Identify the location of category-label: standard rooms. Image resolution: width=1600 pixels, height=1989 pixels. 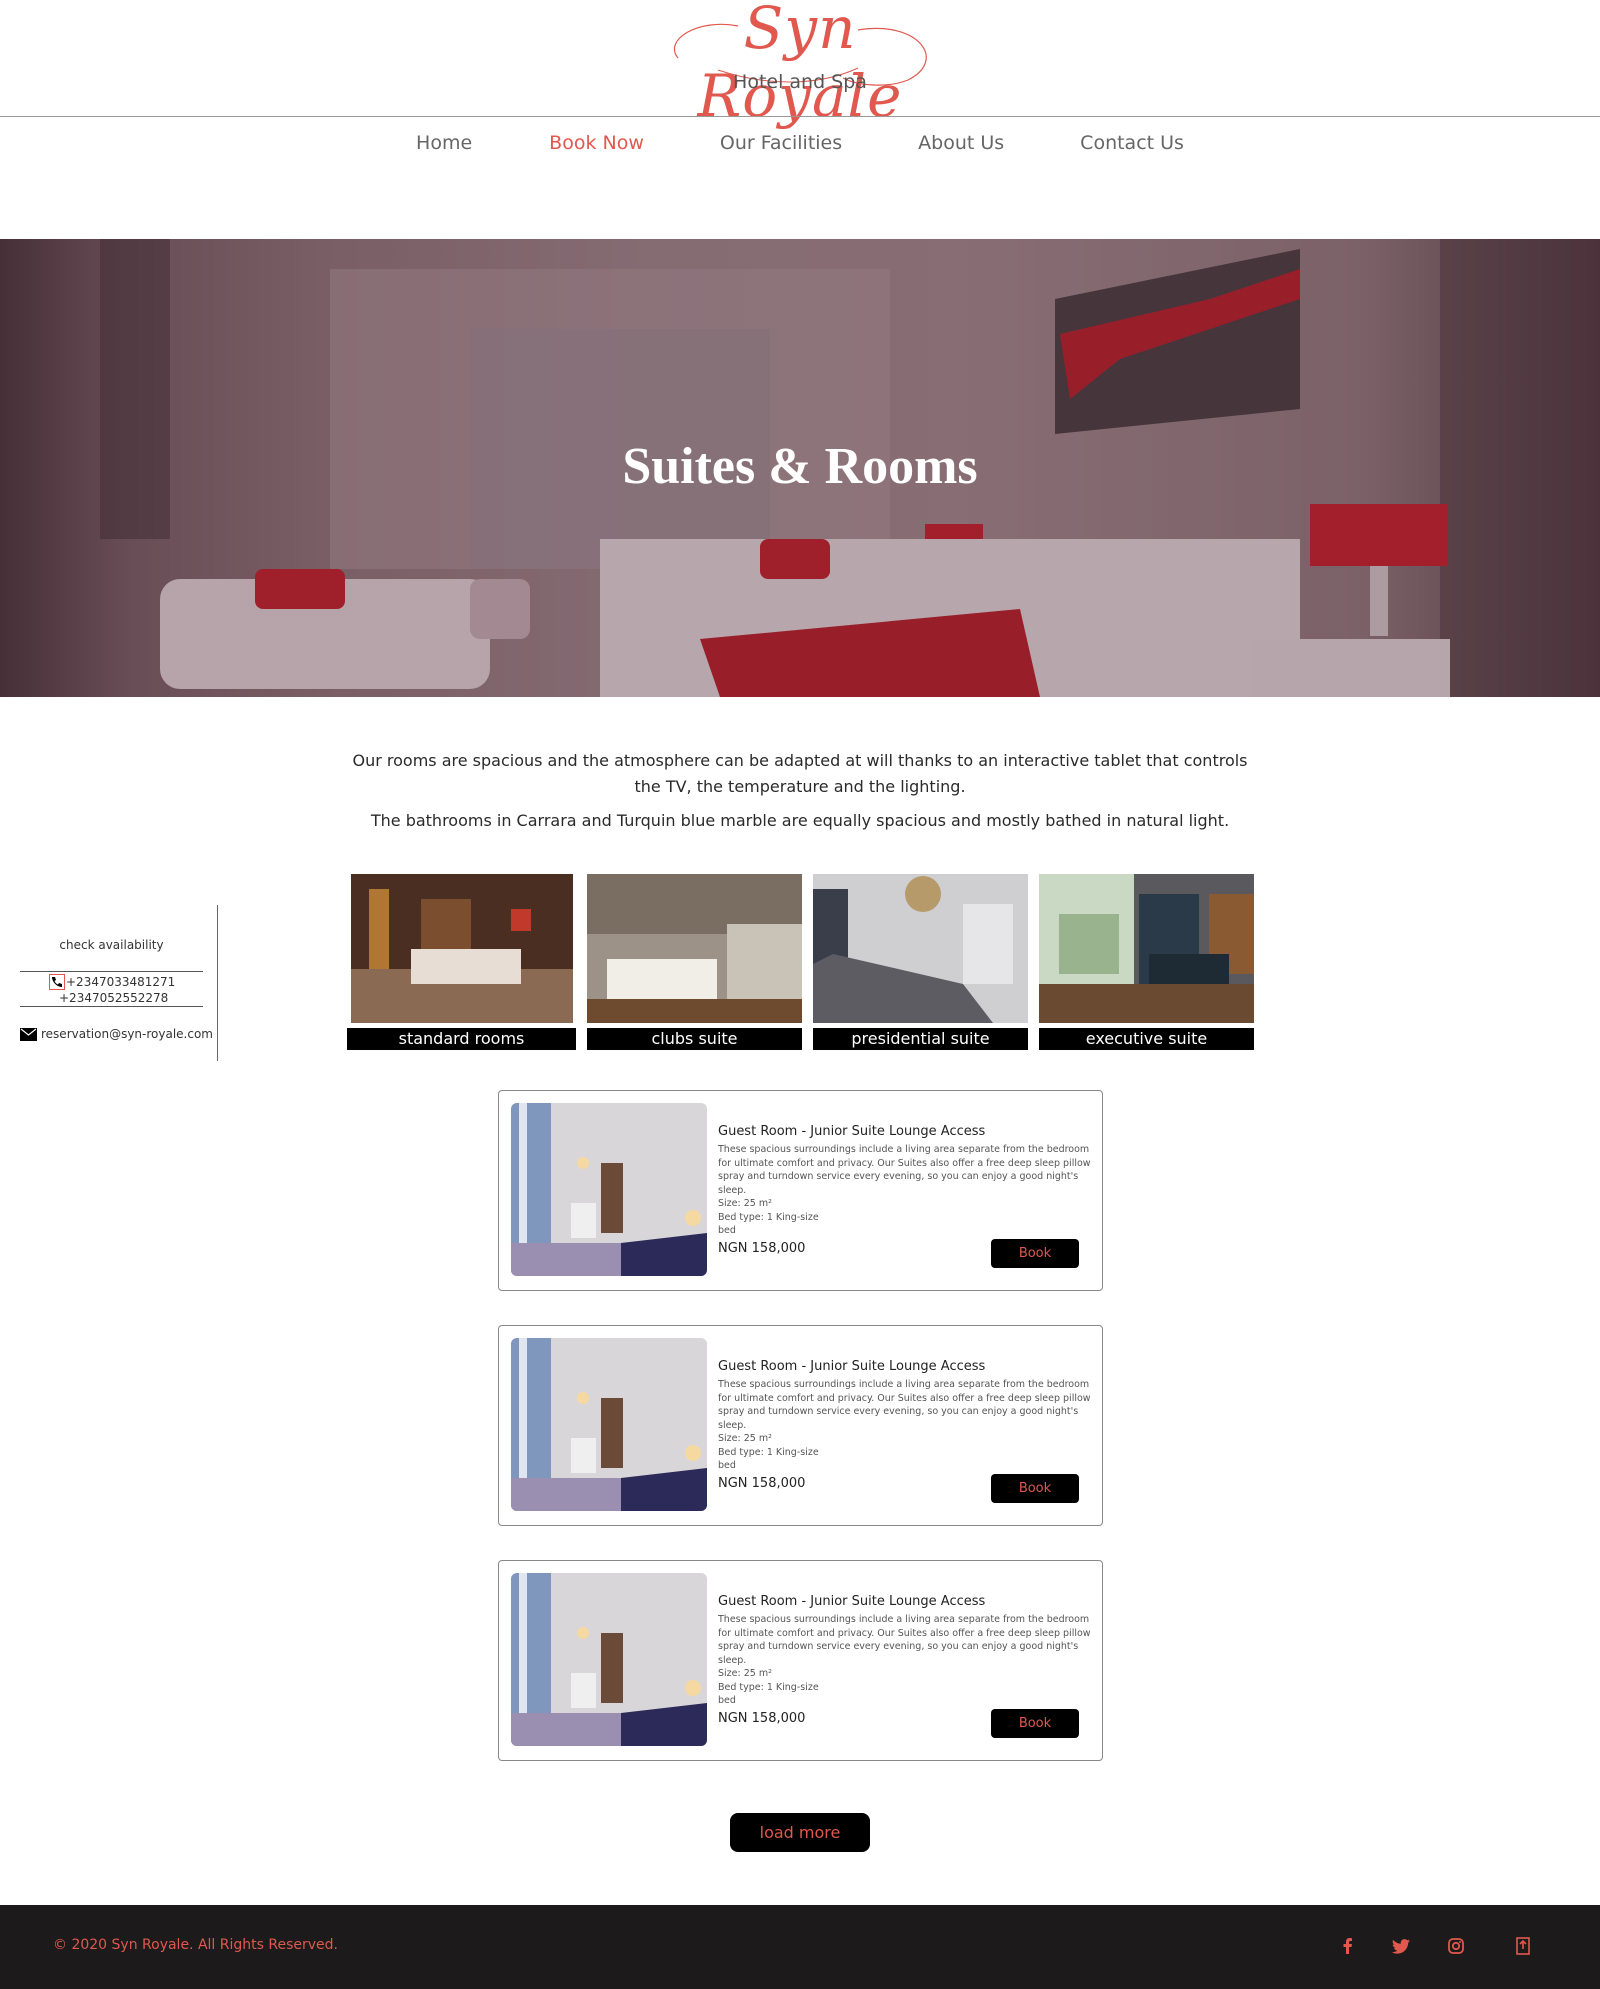
(461, 1039).